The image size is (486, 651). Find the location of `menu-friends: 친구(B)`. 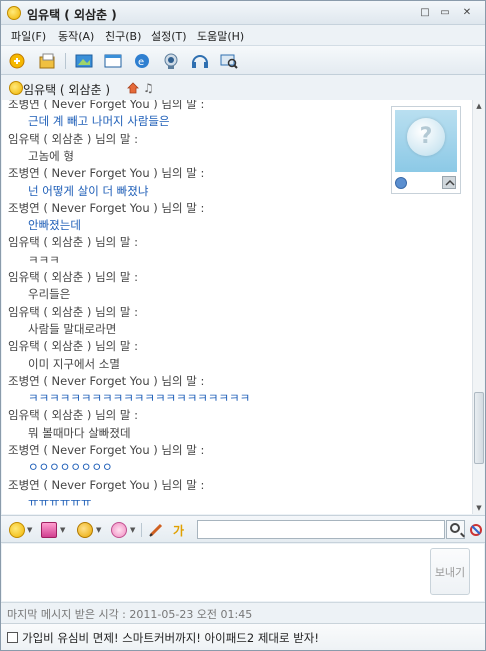

menu-friends: 친구(B) is located at coordinates (123, 36).